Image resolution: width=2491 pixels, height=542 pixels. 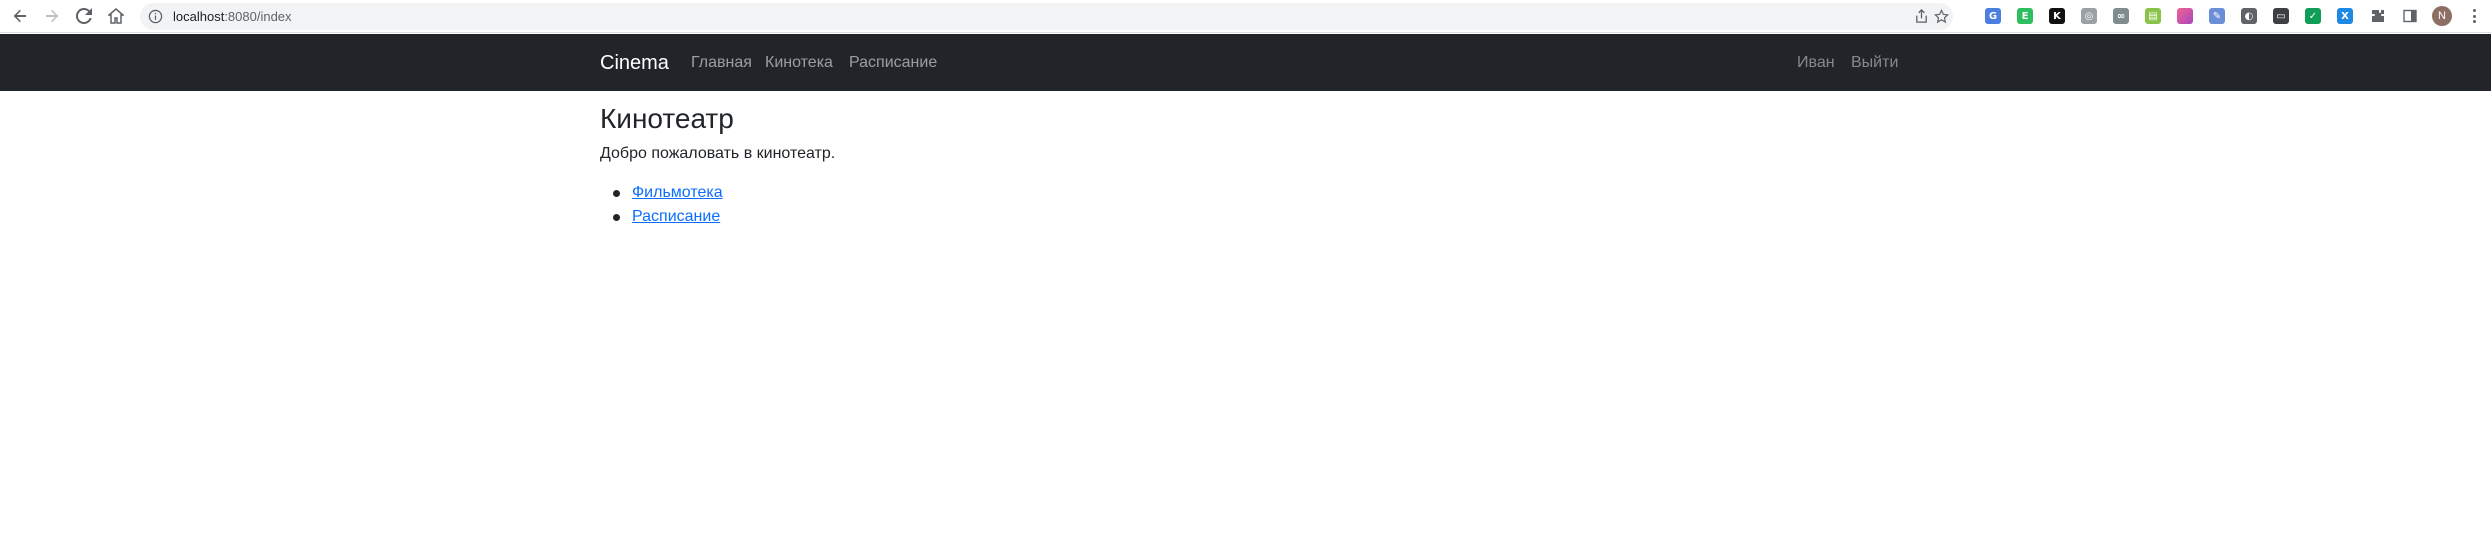 What do you see at coordinates (2313, 16) in the screenshot?
I see `shield-extension-icon: ✓` at bounding box center [2313, 16].